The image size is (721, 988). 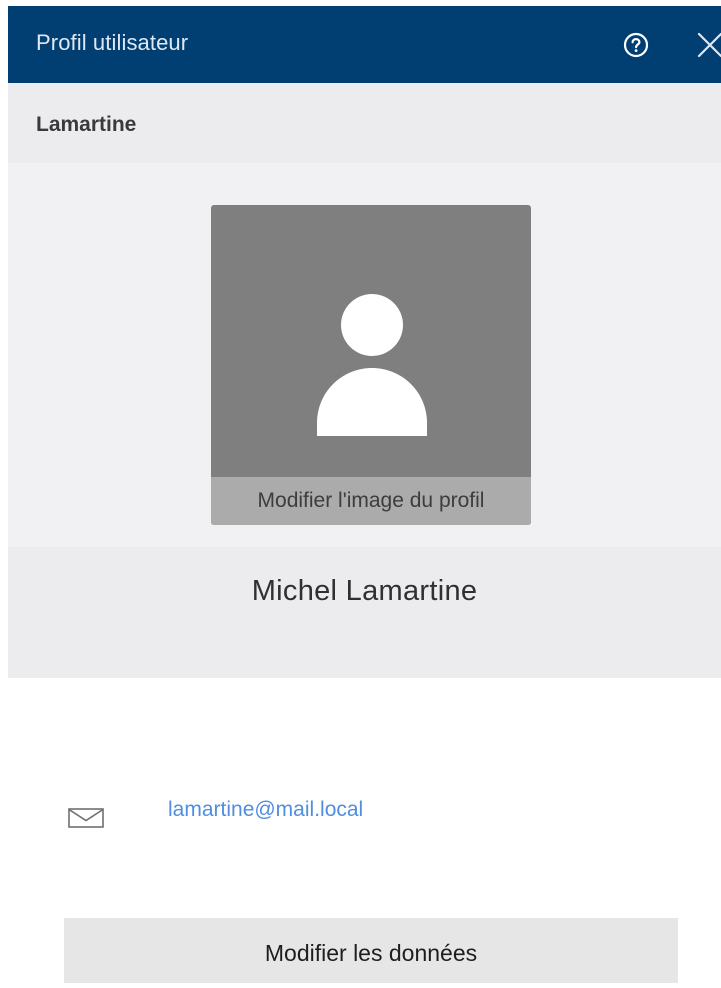 What do you see at coordinates (364, 44) in the screenshot?
I see `dialog-header: Profil utilisateur` at bounding box center [364, 44].